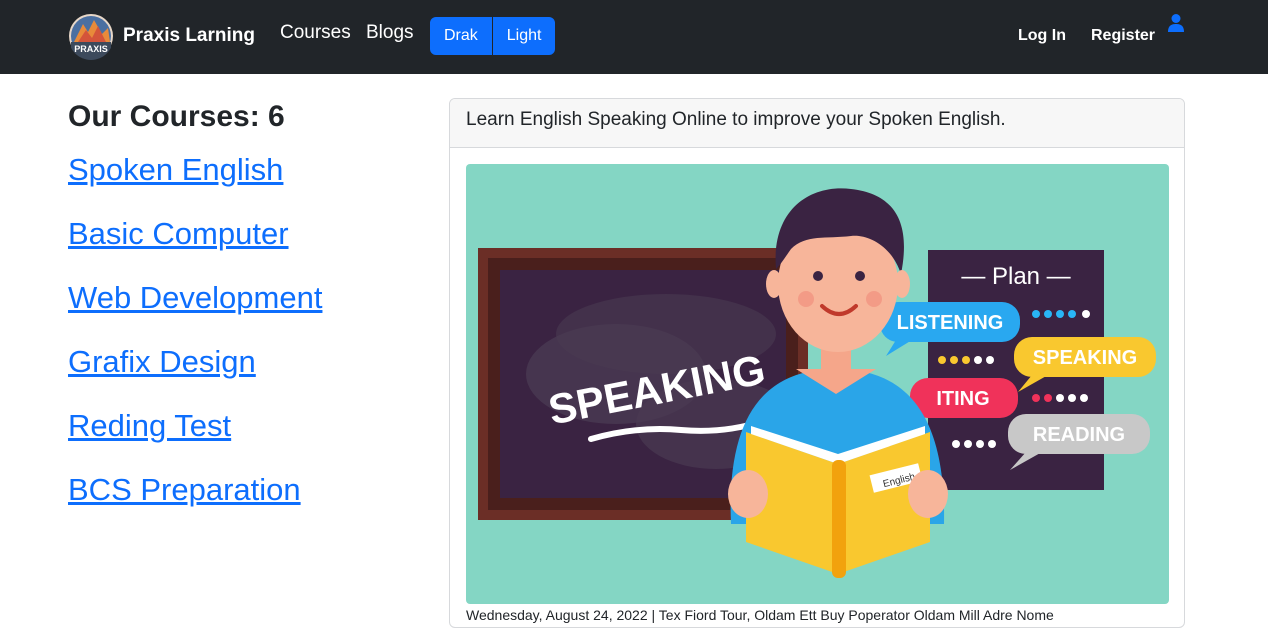  Describe the element at coordinates (189, 35) in the screenshot. I see `brand-name: Praxis Larning` at that location.